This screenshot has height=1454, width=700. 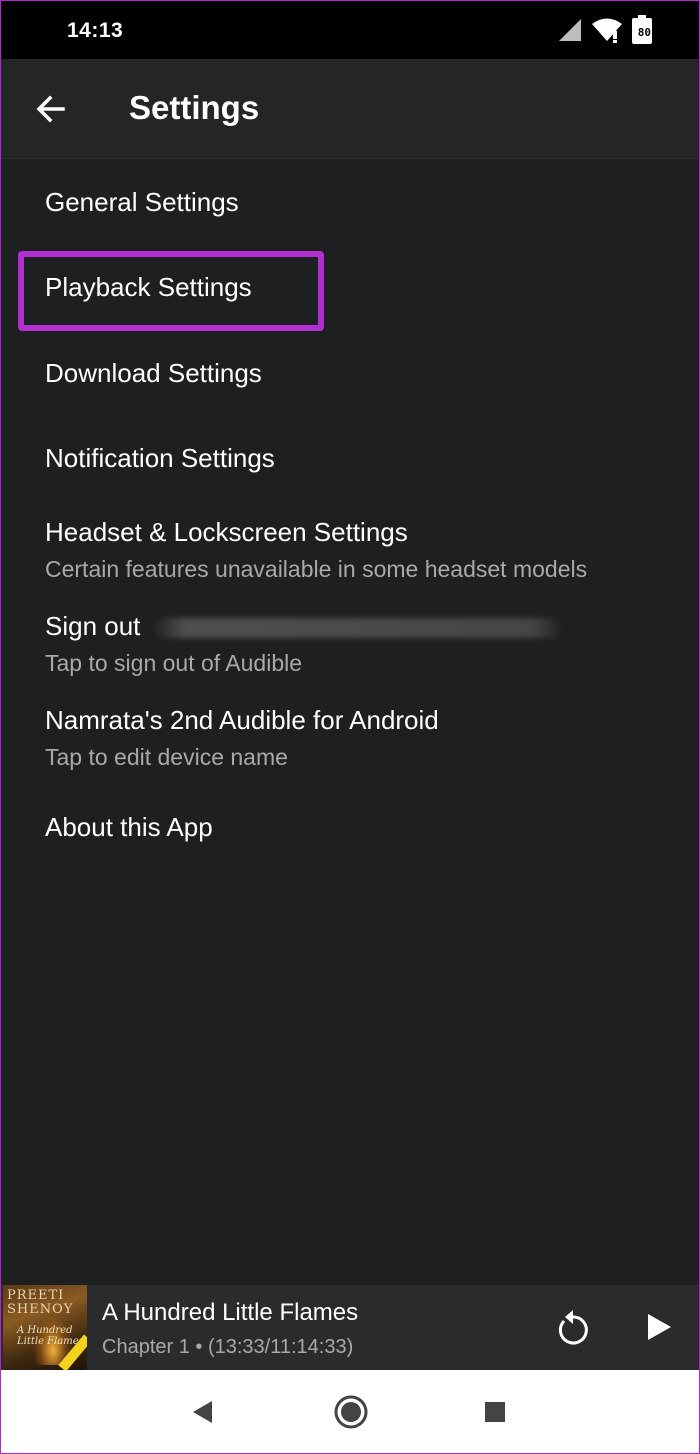 I want to click on settings-item-about: About this App, so click(x=350, y=826).